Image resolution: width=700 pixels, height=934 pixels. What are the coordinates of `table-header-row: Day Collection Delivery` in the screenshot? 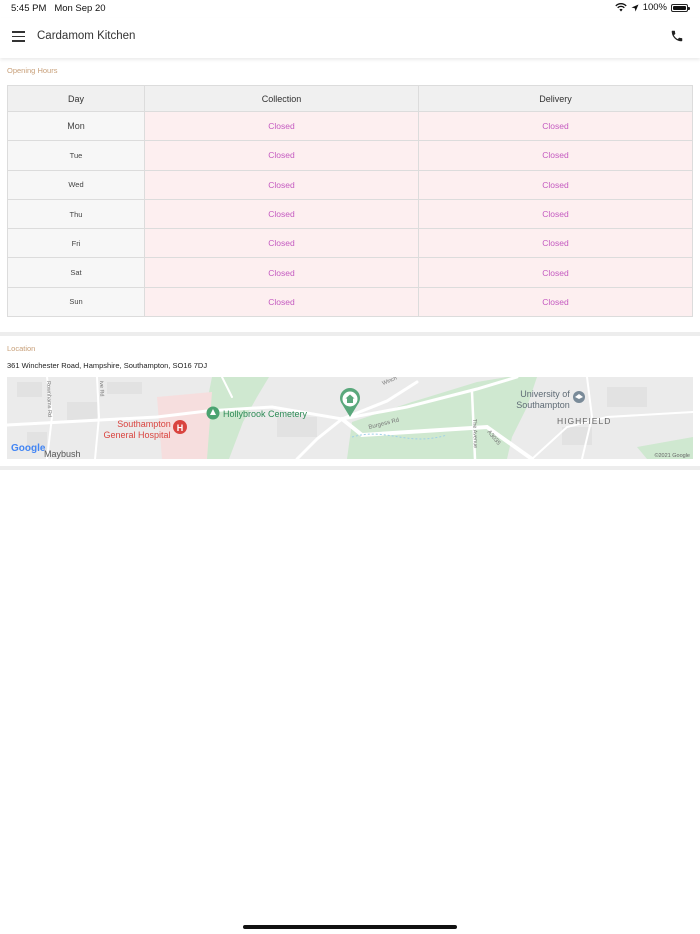 It's located at (350, 98).